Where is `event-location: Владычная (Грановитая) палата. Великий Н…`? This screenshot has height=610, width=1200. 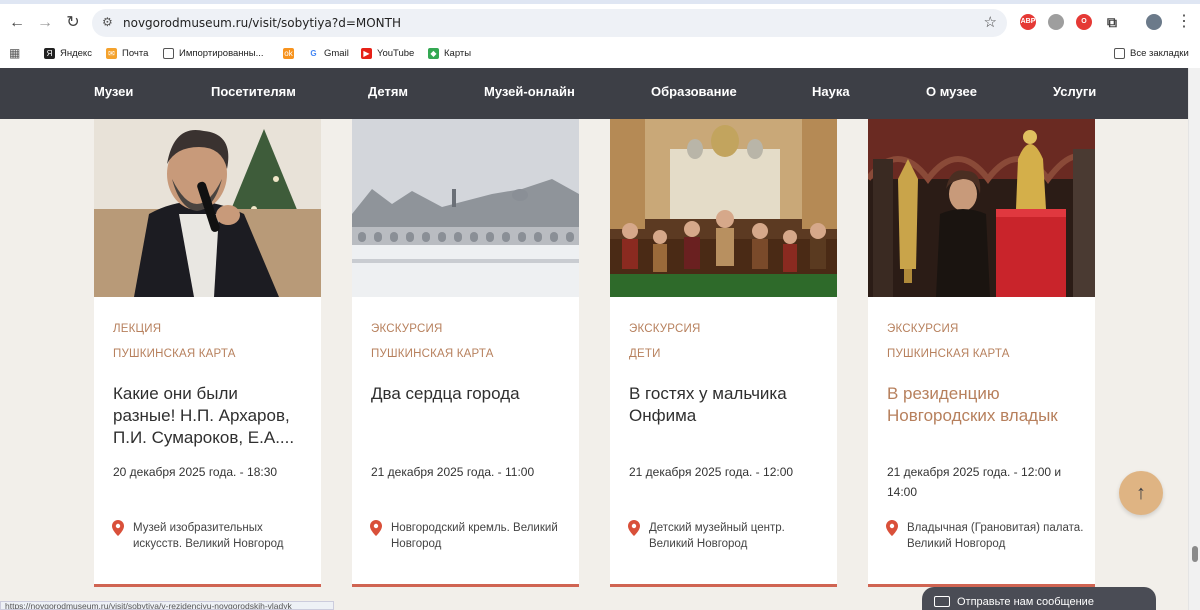 event-location: Владычная (Грановитая) палата. Великий Н… is located at coordinates (995, 536).